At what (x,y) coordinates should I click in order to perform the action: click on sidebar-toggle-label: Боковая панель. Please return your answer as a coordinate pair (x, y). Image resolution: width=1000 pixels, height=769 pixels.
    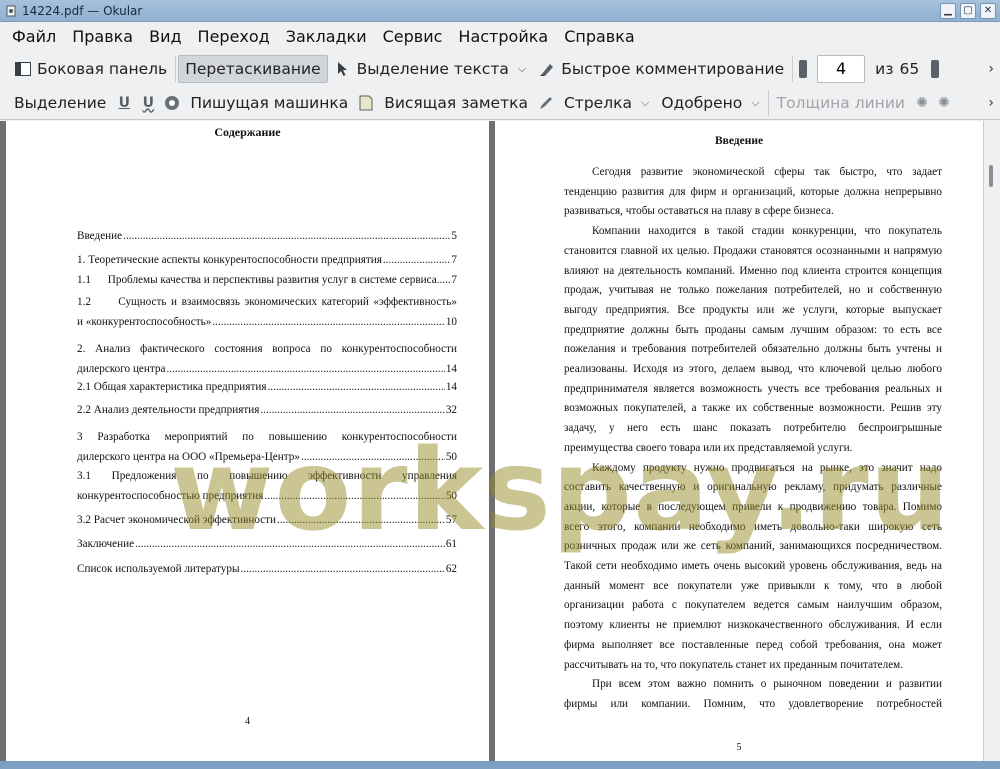
    Looking at the image, I should click on (102, 68).